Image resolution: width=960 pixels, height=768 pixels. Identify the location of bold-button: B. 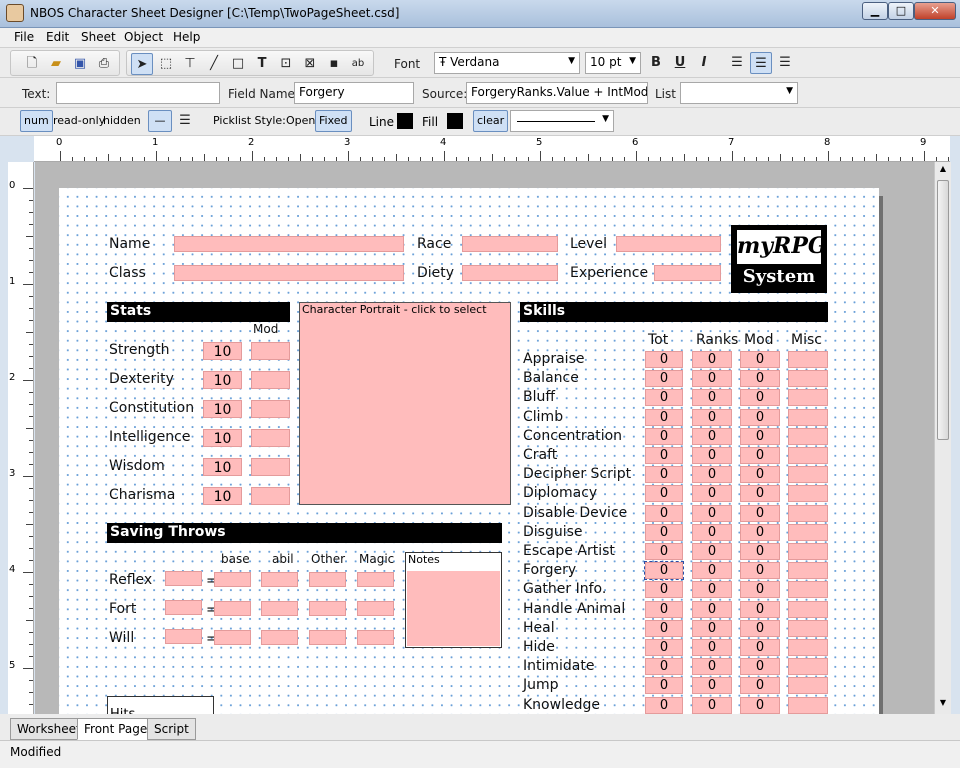
(656, 63).